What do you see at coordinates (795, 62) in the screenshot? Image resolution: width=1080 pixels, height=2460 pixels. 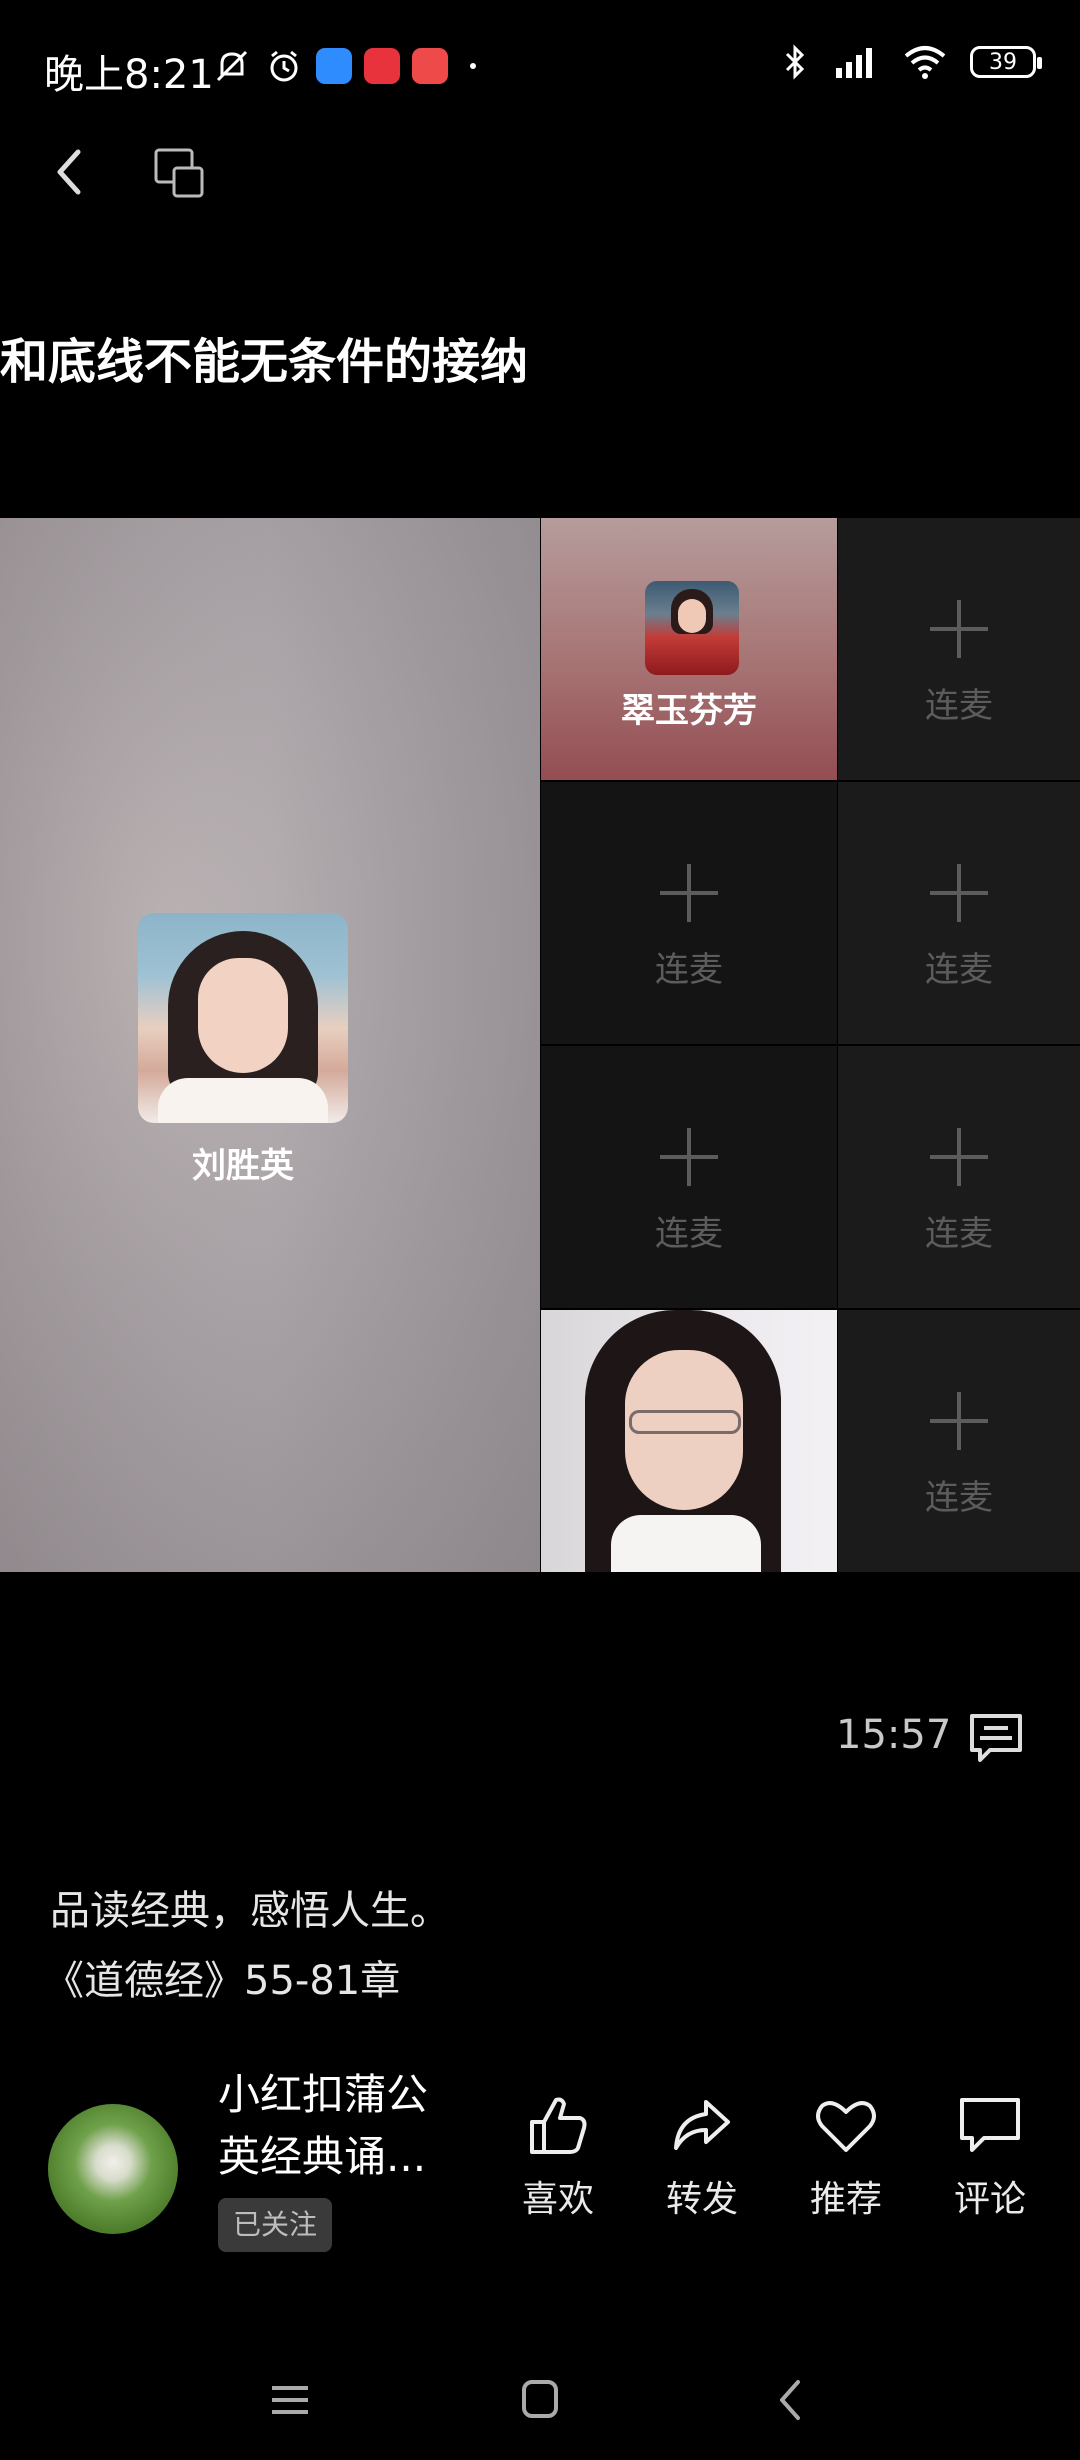 I see `bluetooth-icon` at bounding box center [795, 62].